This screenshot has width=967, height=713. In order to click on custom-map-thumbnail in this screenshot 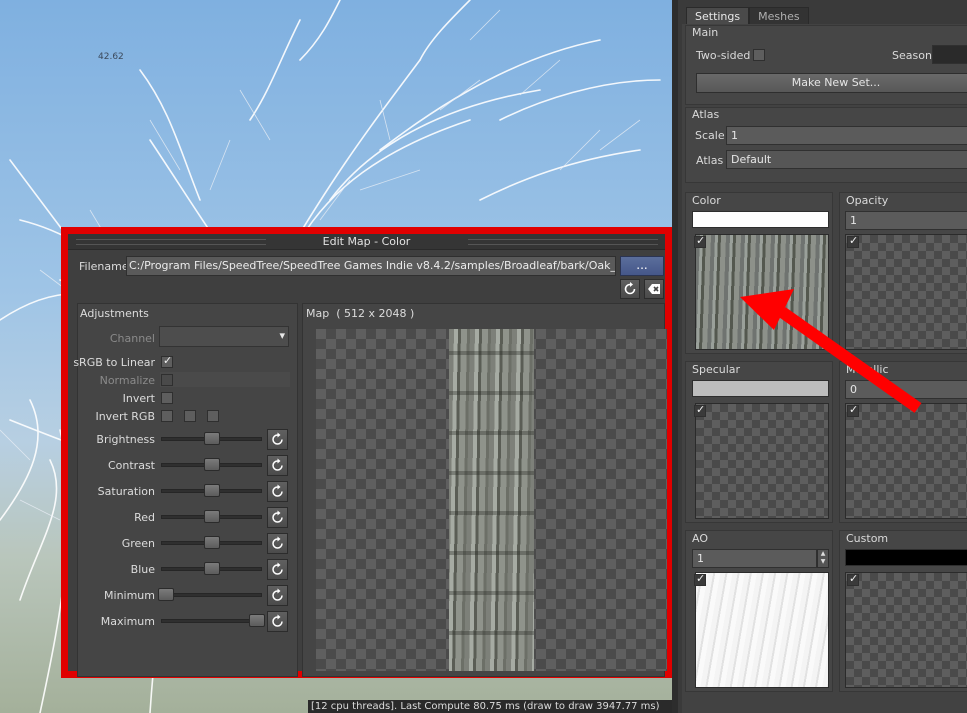, I will do `click(906, 630)`.